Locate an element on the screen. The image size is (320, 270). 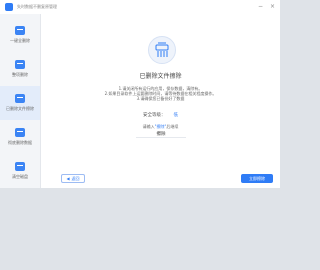
back-arrow-icon: ◀ is located at coordinates (68, 178).